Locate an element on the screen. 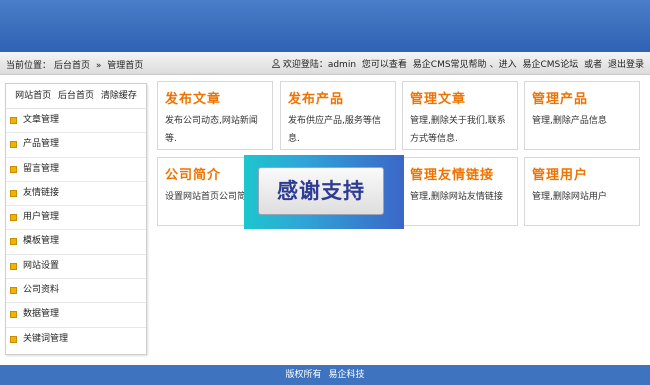  thanks-popup: 感谢支持 is located at coordinates (324, 192).